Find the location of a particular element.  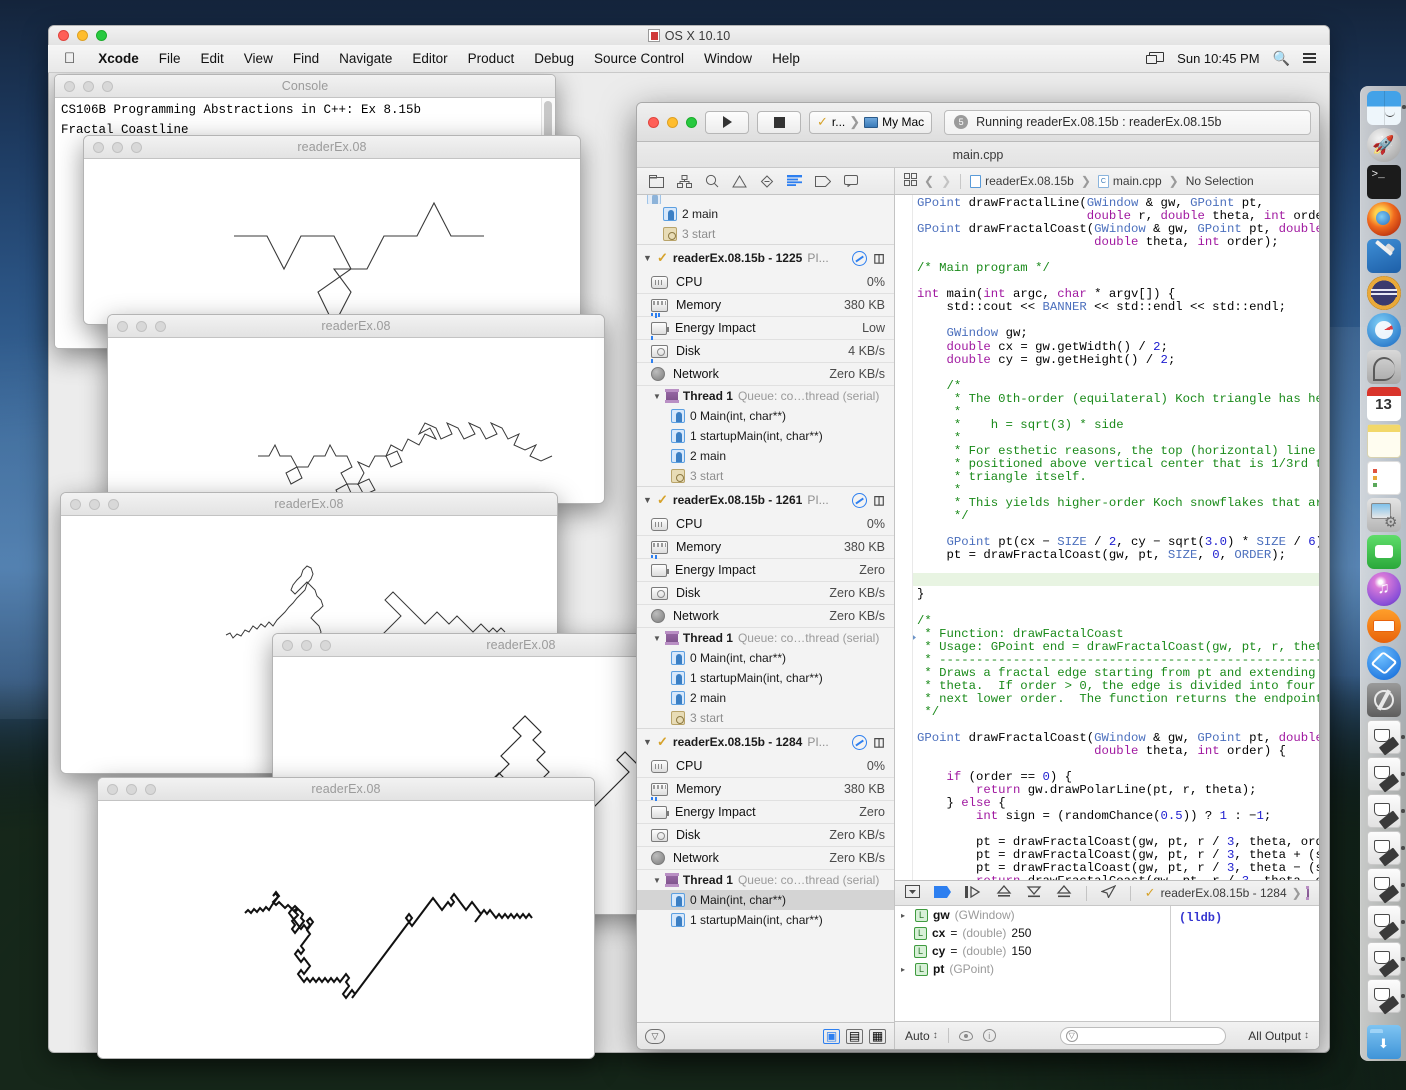

console-window-controls is located at coordinates (84, 86).